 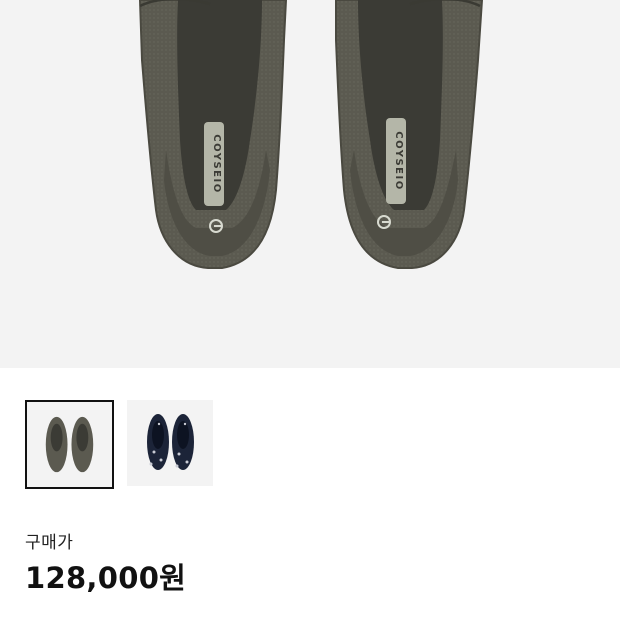 What do you see at coordinates (409, 134) in the screenshot?
I see `right-shoe: COYSEIO` at bounding box center [409, 134].